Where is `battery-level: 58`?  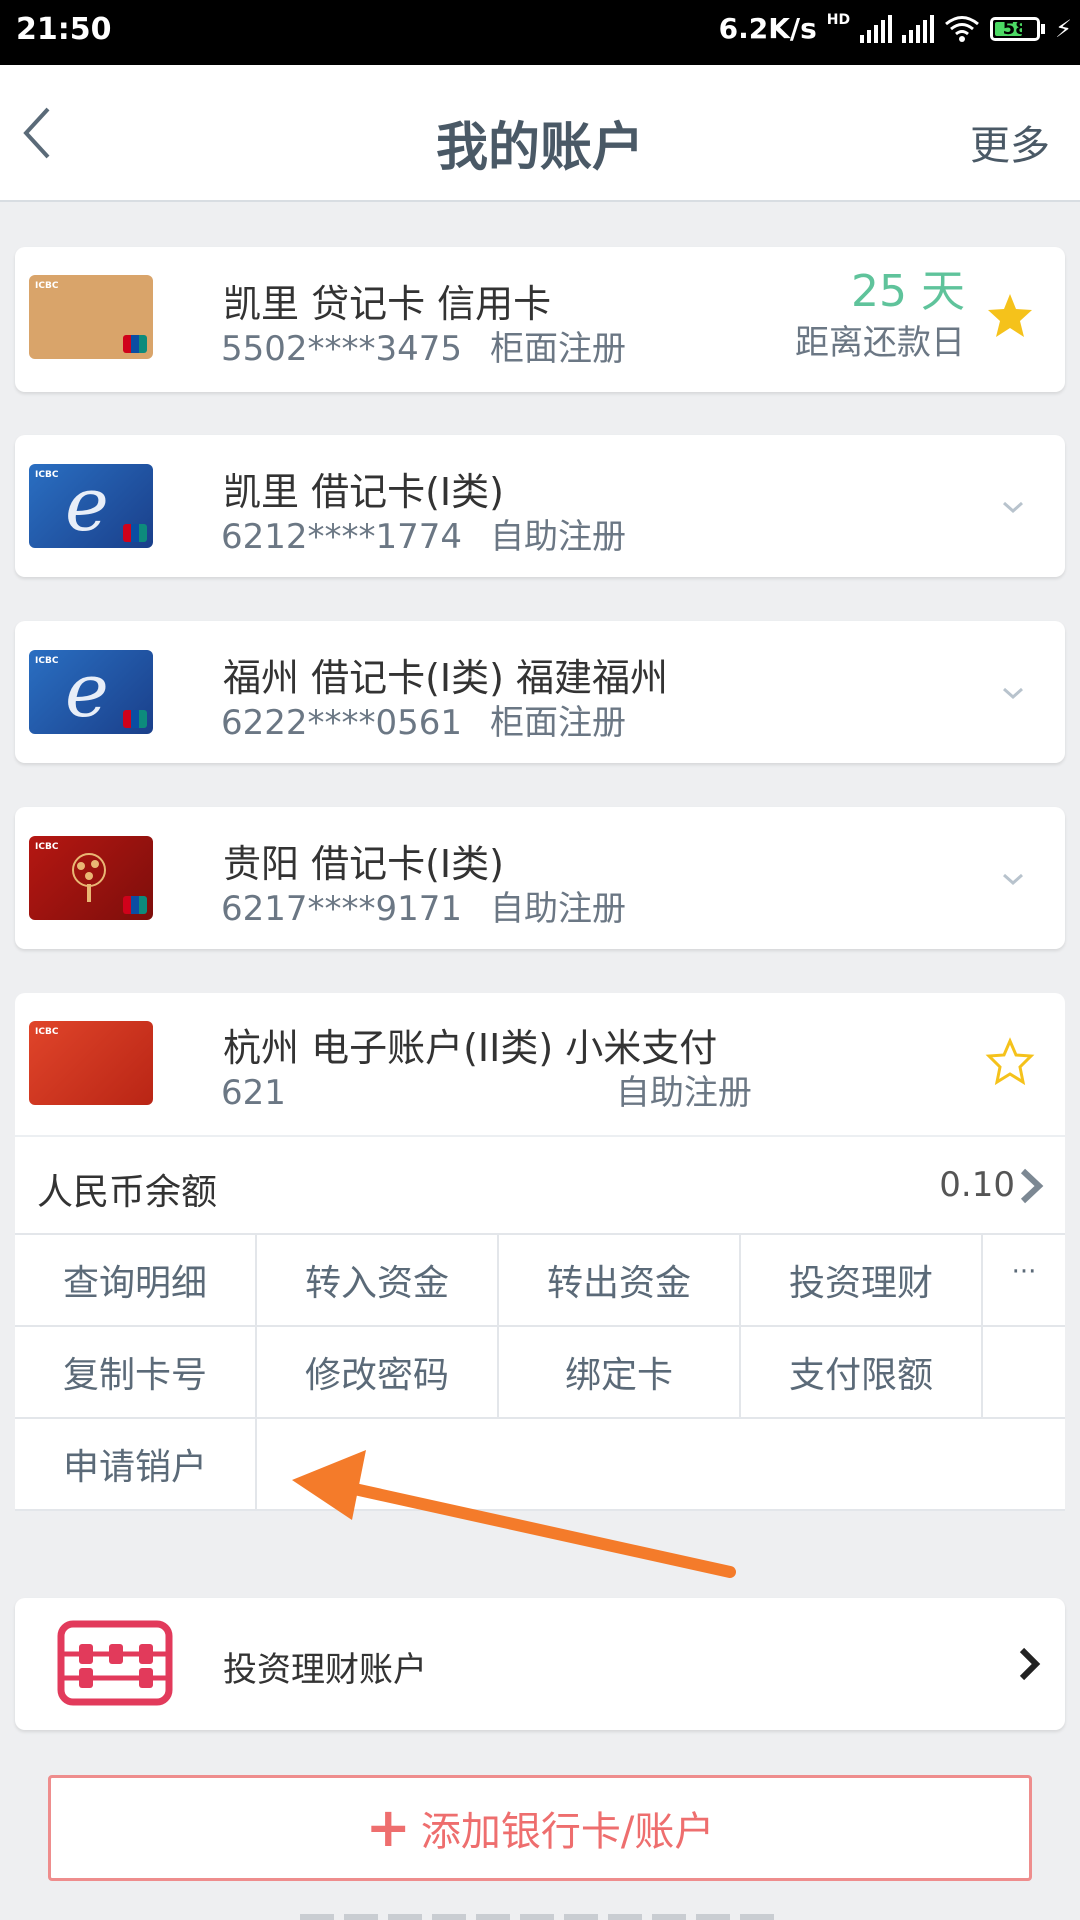 battery-level: 58 is located at coordinates (1015, 28).